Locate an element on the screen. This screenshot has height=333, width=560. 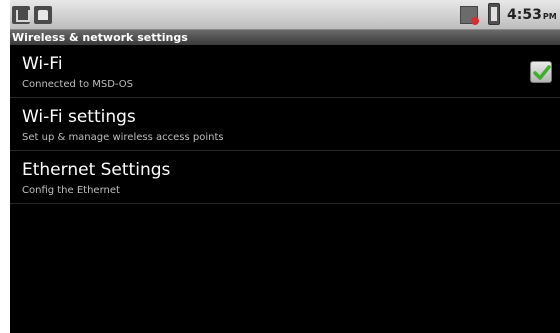
setting-title: Wi-Fi is located at coordinates (42, 64).